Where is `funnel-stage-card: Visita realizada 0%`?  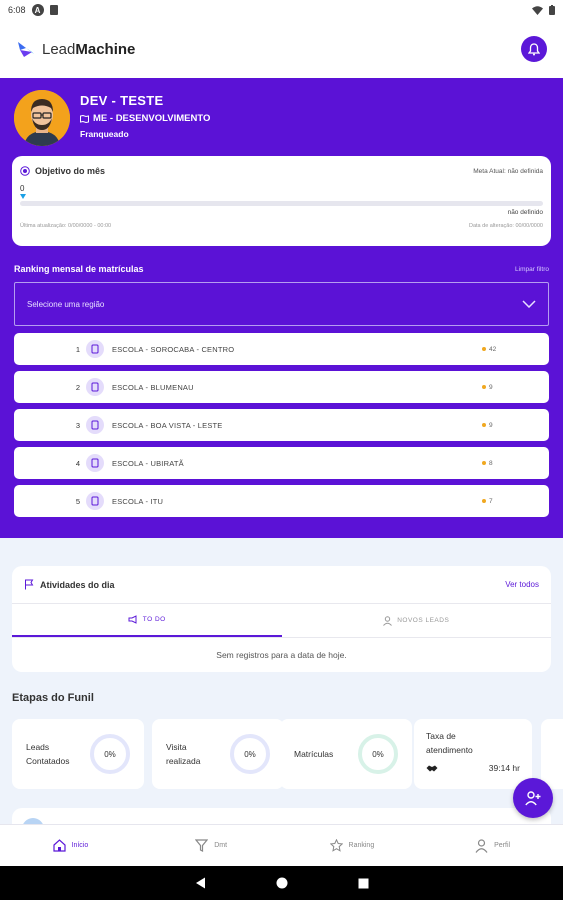
funnel-stage-card: Visita realizada 0% is located at coordinates (218, 754).